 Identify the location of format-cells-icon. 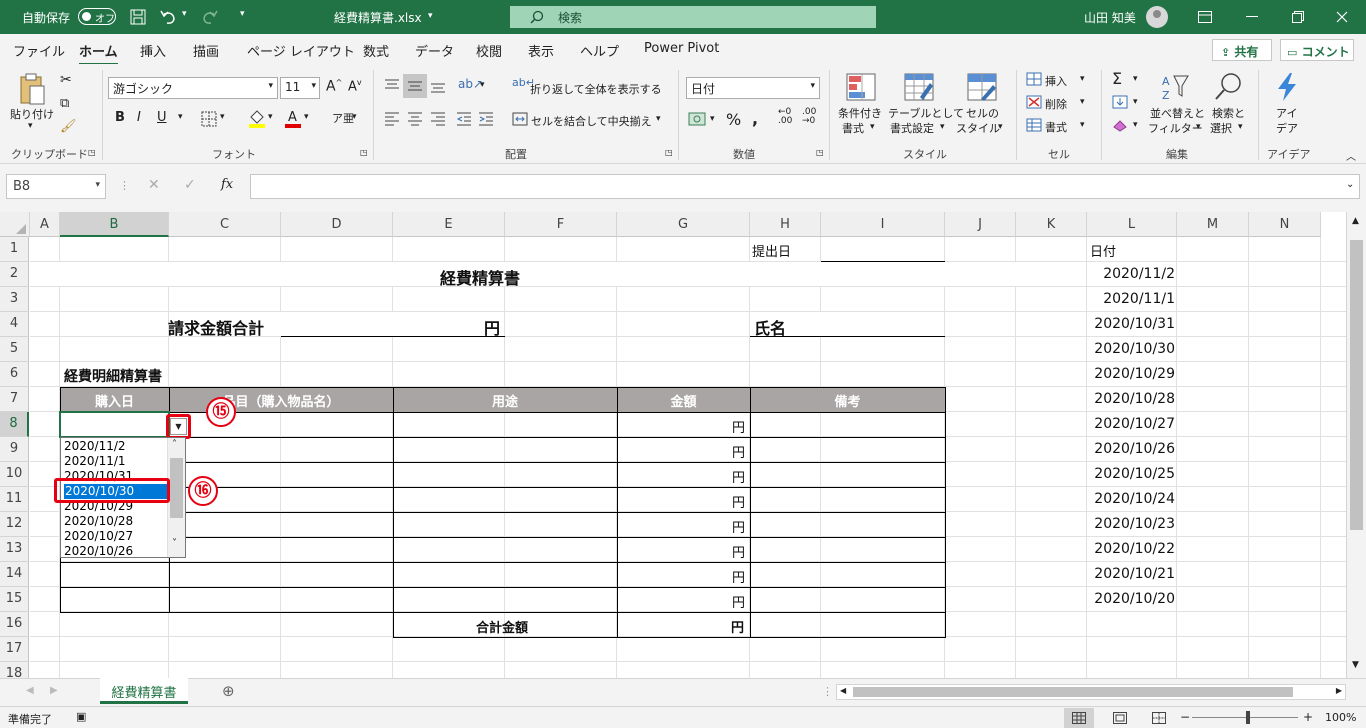
(1034, 125).